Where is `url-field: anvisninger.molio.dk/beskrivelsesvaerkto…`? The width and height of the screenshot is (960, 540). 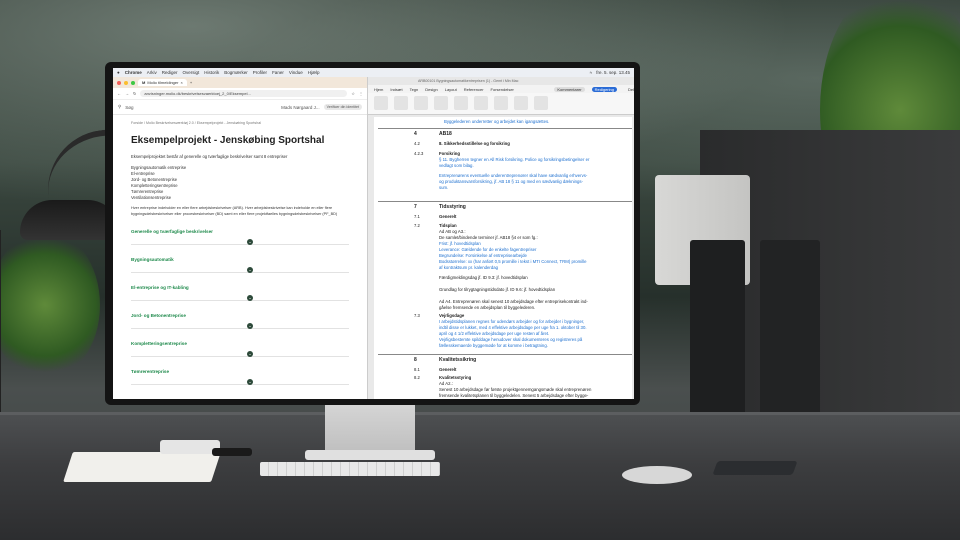
url-field: anvisninger.molio.dk/beskrivelsesvaerkto… is located at coordinates (244, 93).